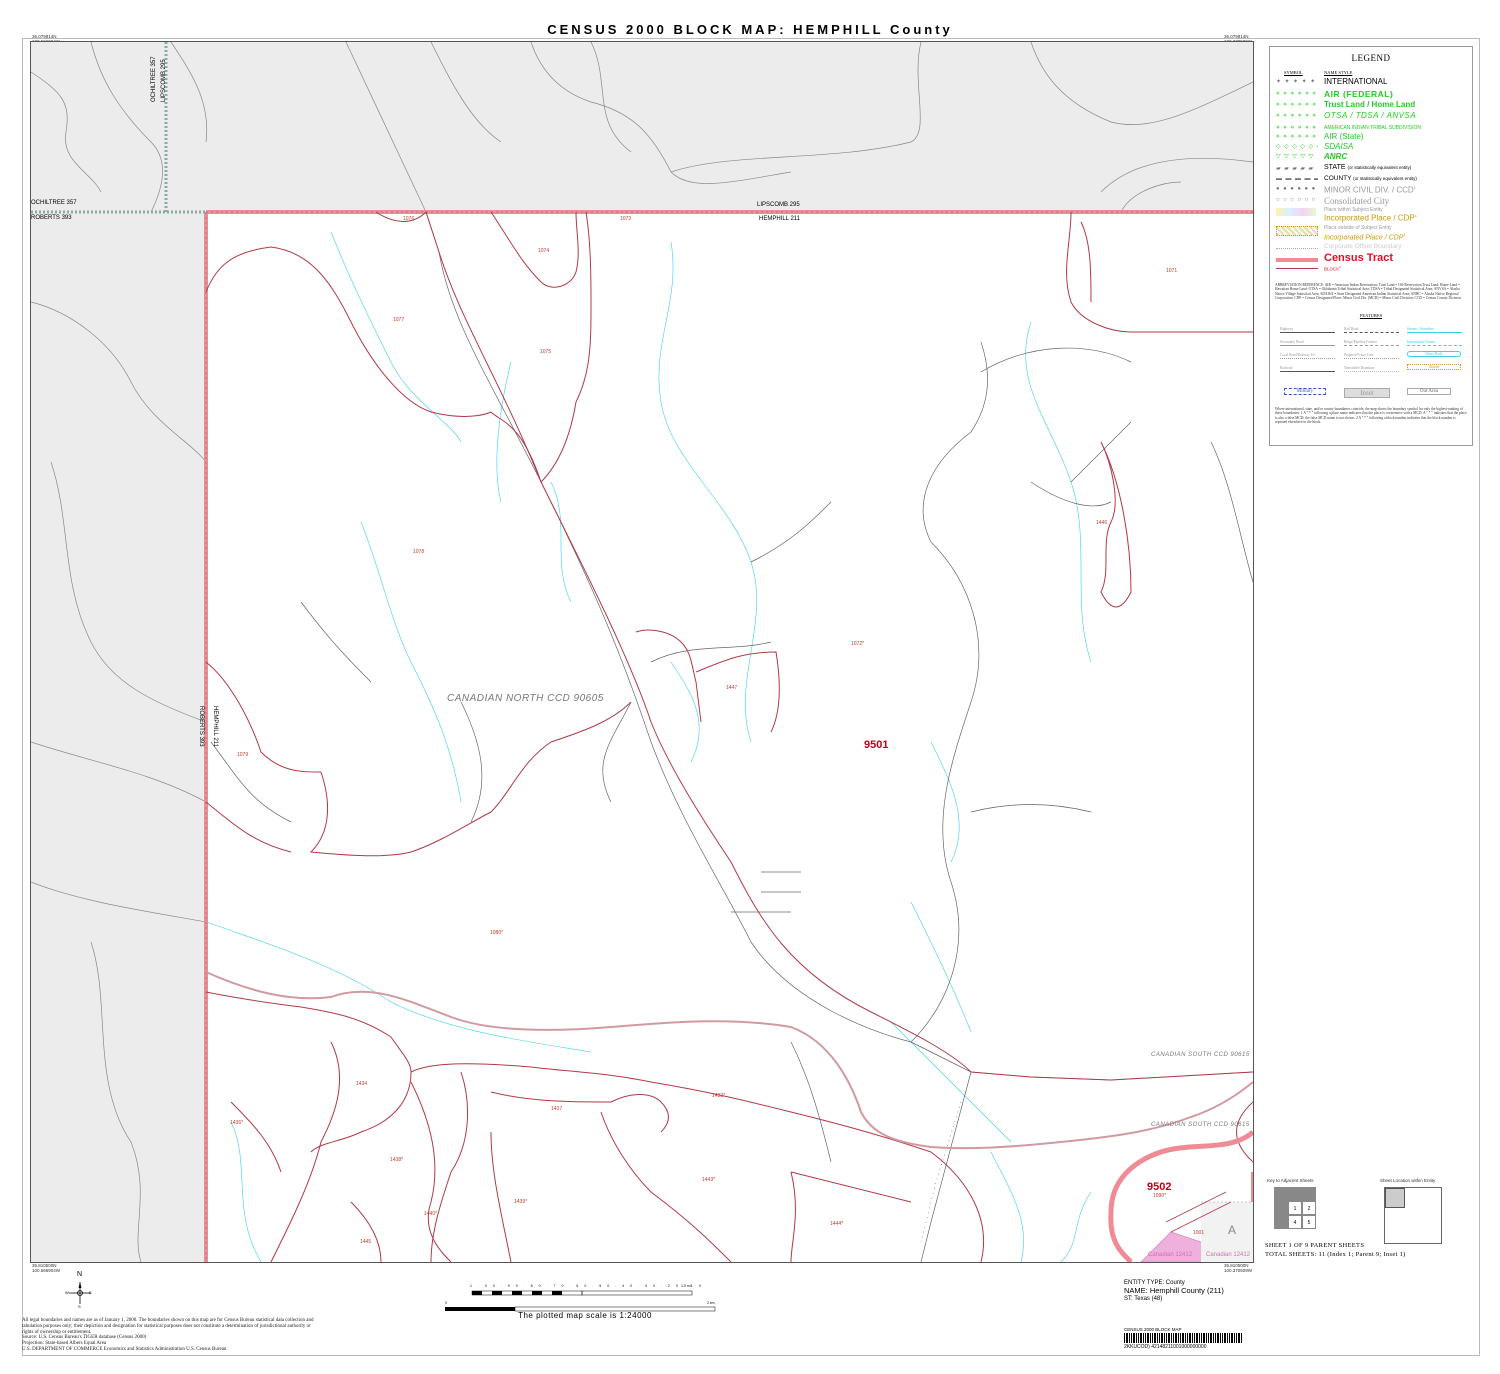  What do you see at coordinates (46, 1268) in the screenshot?
I see `corner-coord-bl: 35.910500N 100.566904W` at bounding box center [46, 1268].